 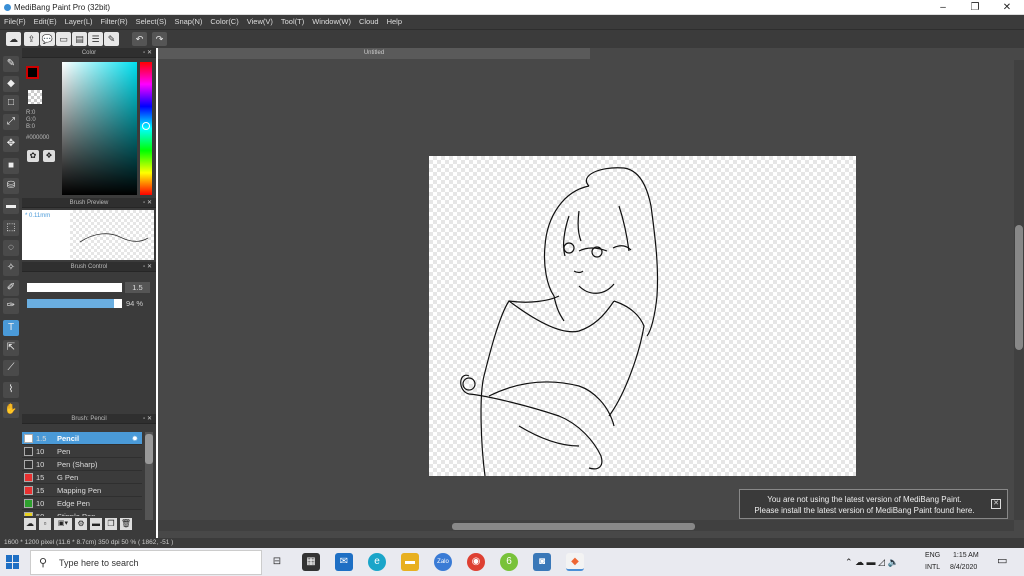 What do you see at coordinates (188, 22) in the screenshot?
I see `menu-snap: Snap(N)` at bounding box center [188, 22].